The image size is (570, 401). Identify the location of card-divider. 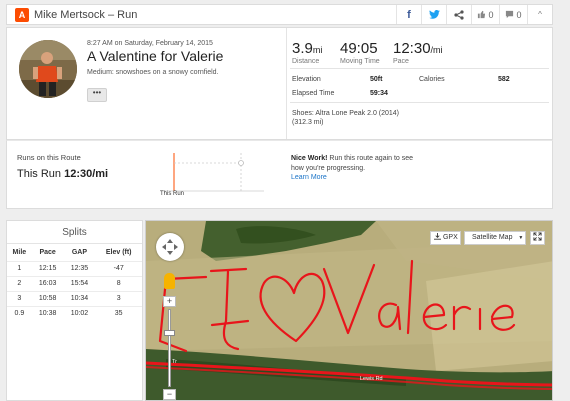
(286, 83).